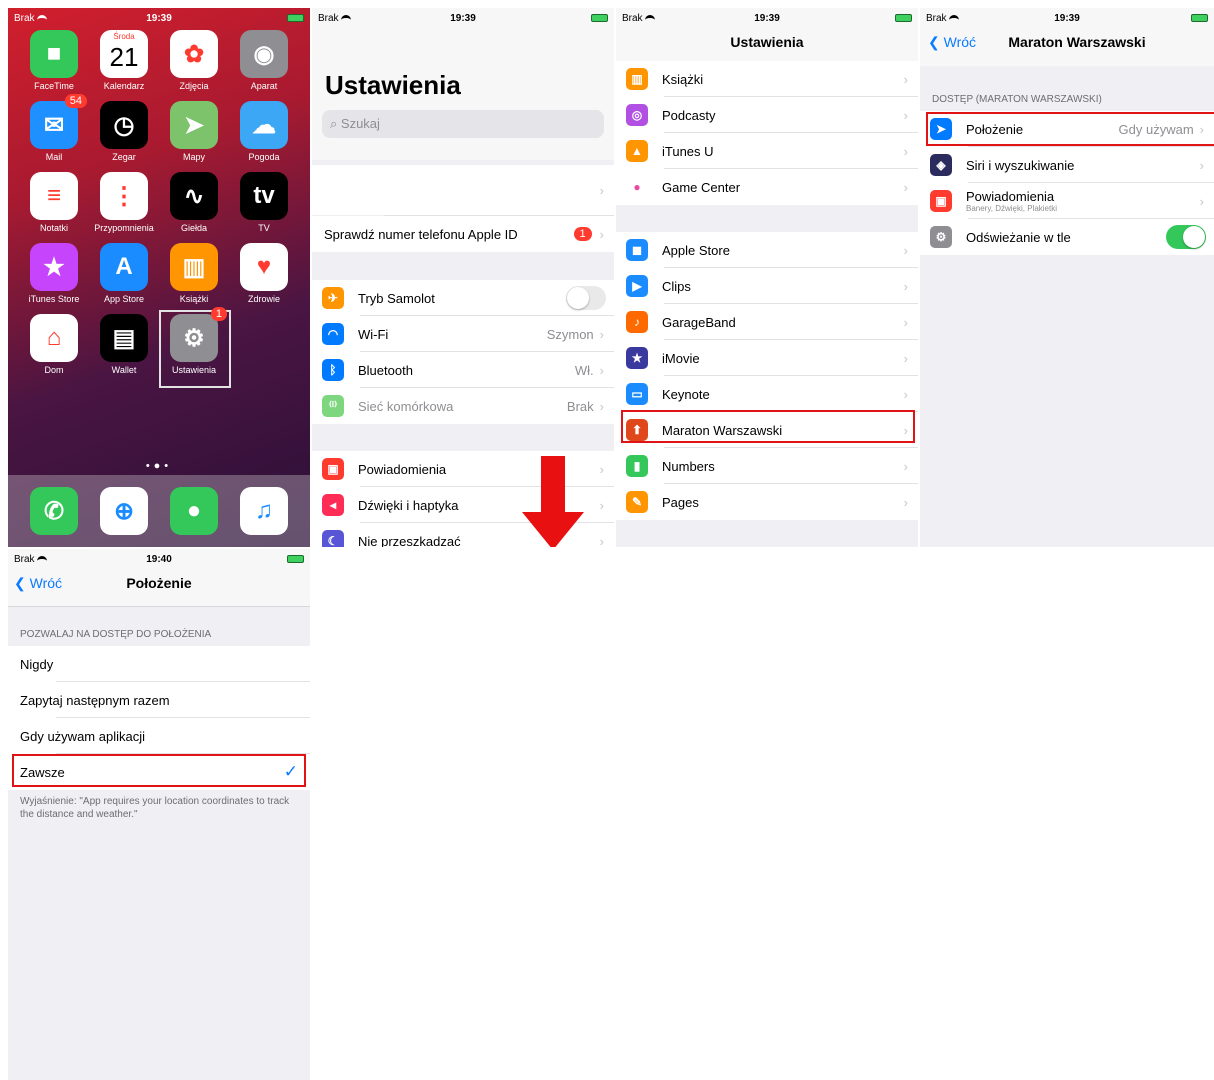  I want to click on clips-icon: ▶, so click(637, 286).